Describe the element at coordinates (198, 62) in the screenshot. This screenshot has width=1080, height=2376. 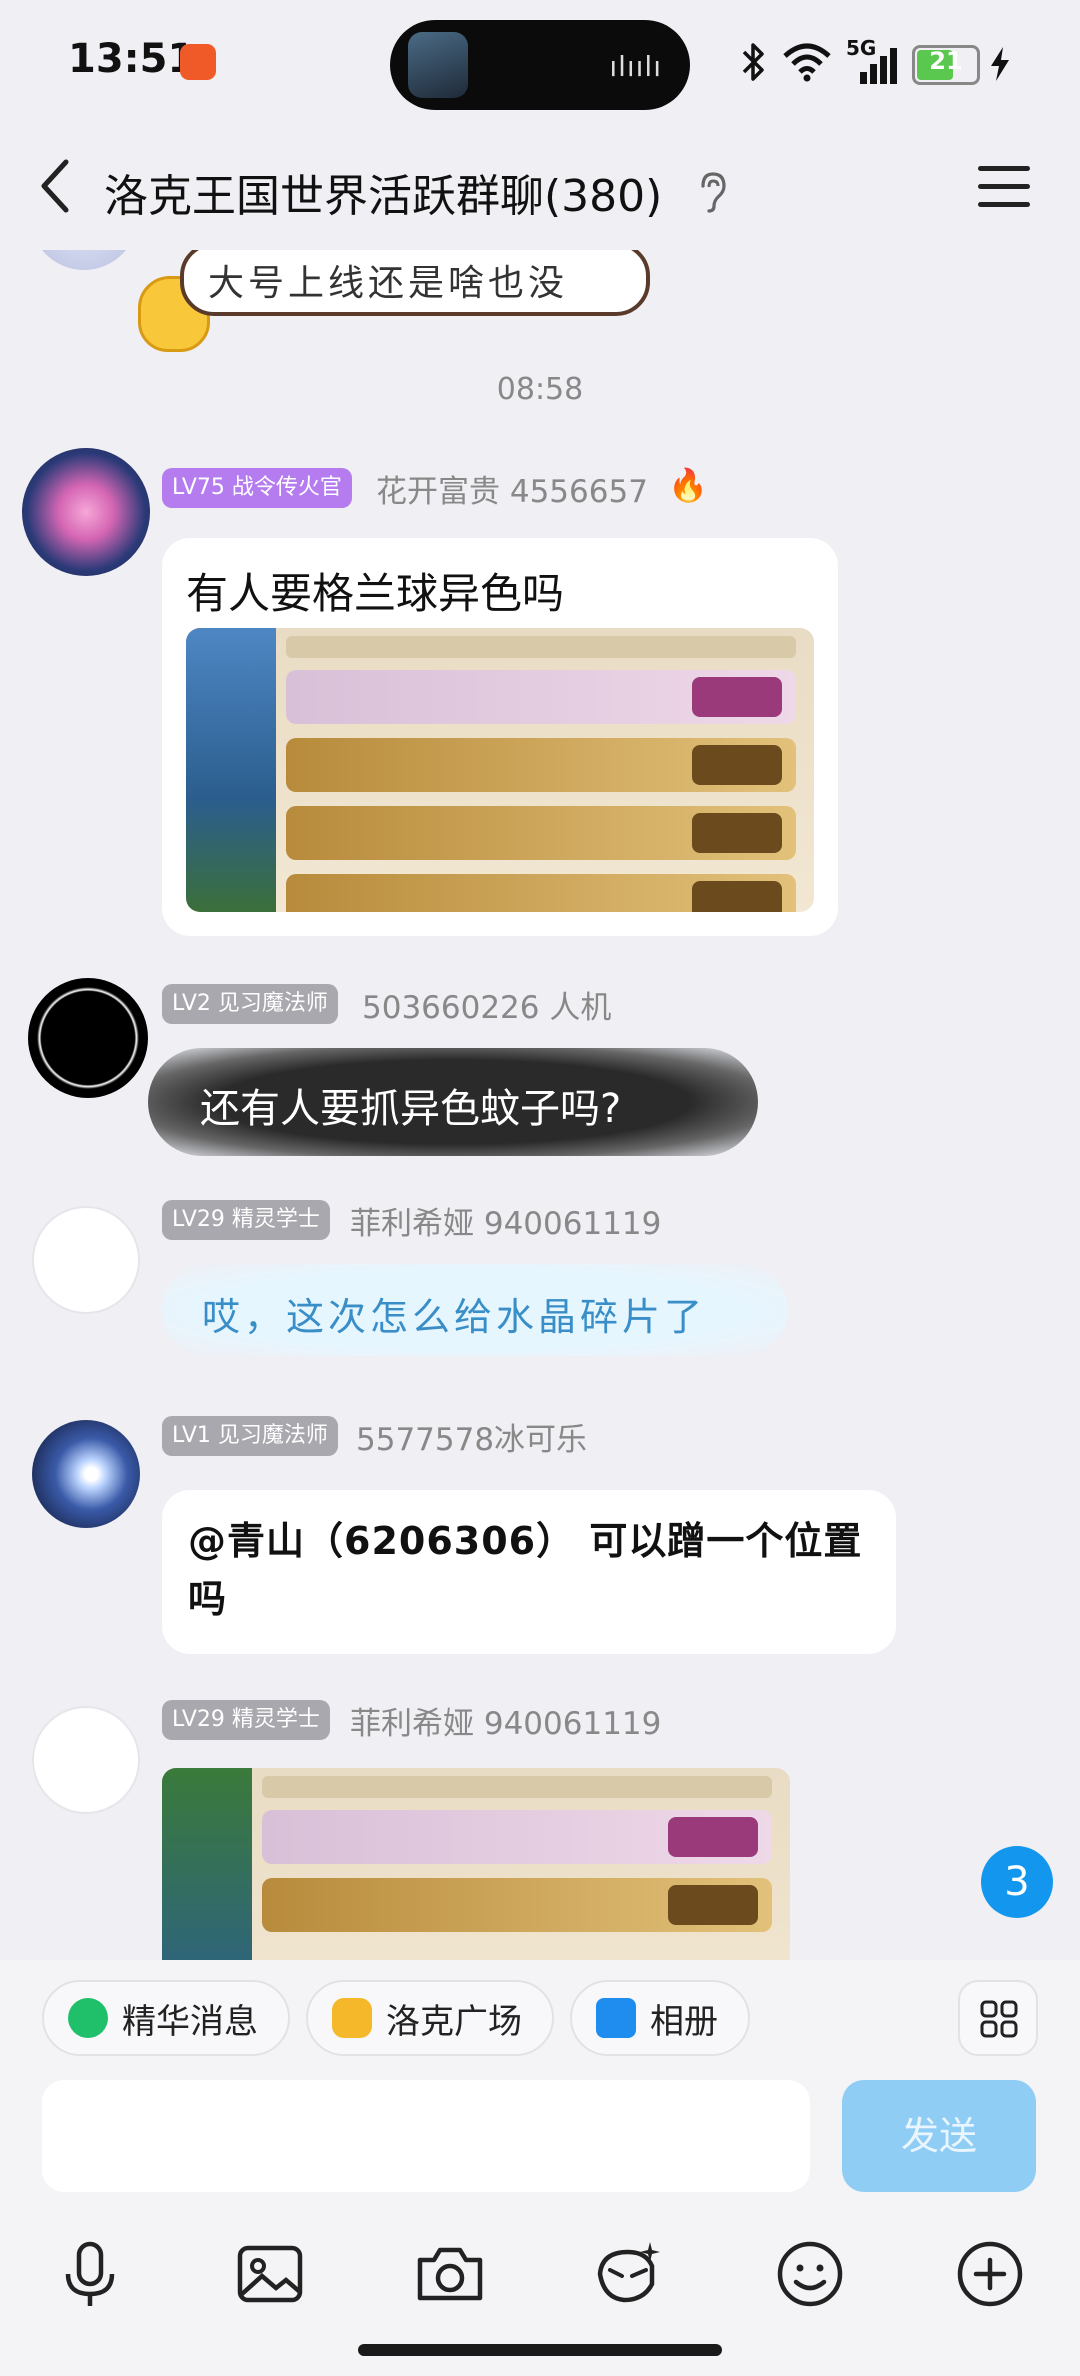
I see `notification-app-icon` at that location.